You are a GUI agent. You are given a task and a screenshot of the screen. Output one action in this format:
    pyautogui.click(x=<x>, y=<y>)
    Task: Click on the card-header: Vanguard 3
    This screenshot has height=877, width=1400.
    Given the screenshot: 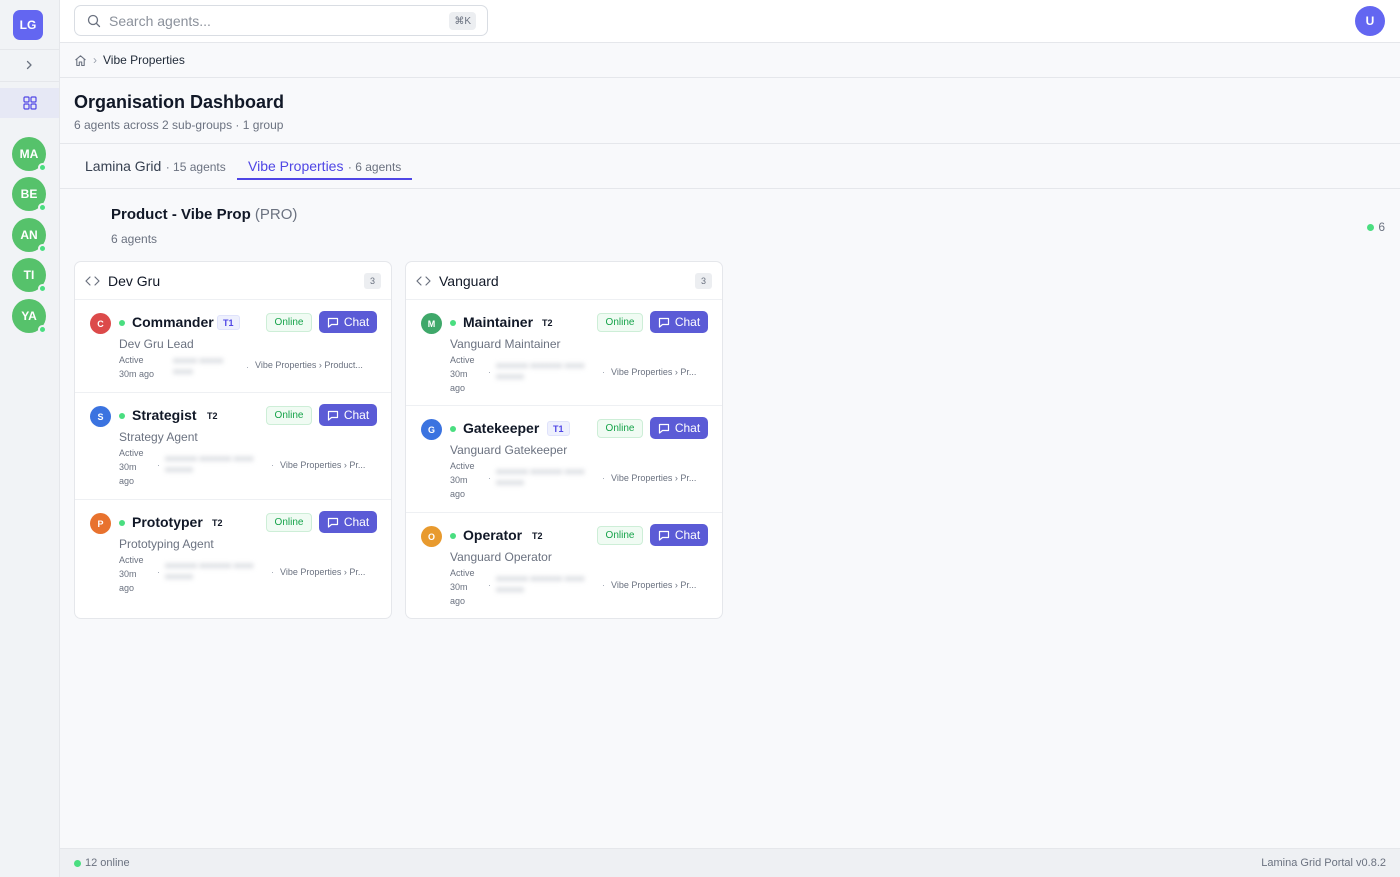 What is the action you would take?
    pyautogui.click(x=564, y=281)
    